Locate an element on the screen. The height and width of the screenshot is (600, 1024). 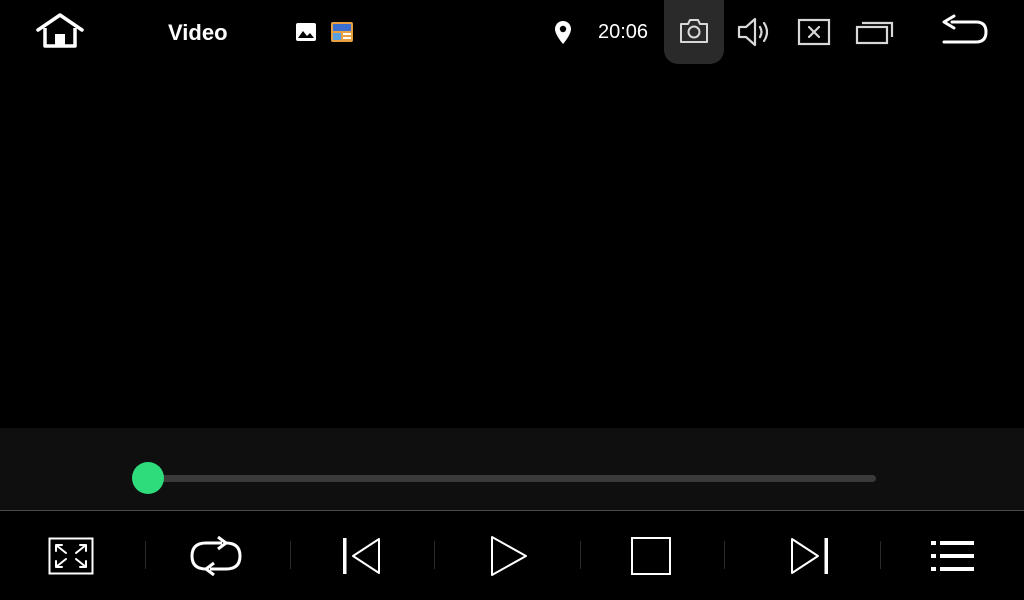
screenshot-button is located at coordinates (694, 32).